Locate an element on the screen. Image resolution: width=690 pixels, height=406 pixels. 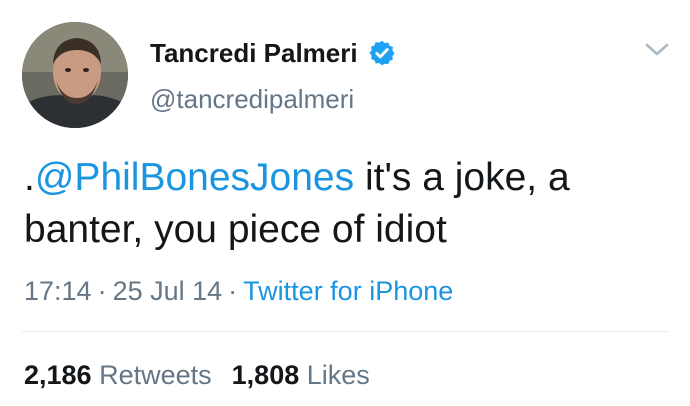
avatar-photo is located at coordinates (75, 75).